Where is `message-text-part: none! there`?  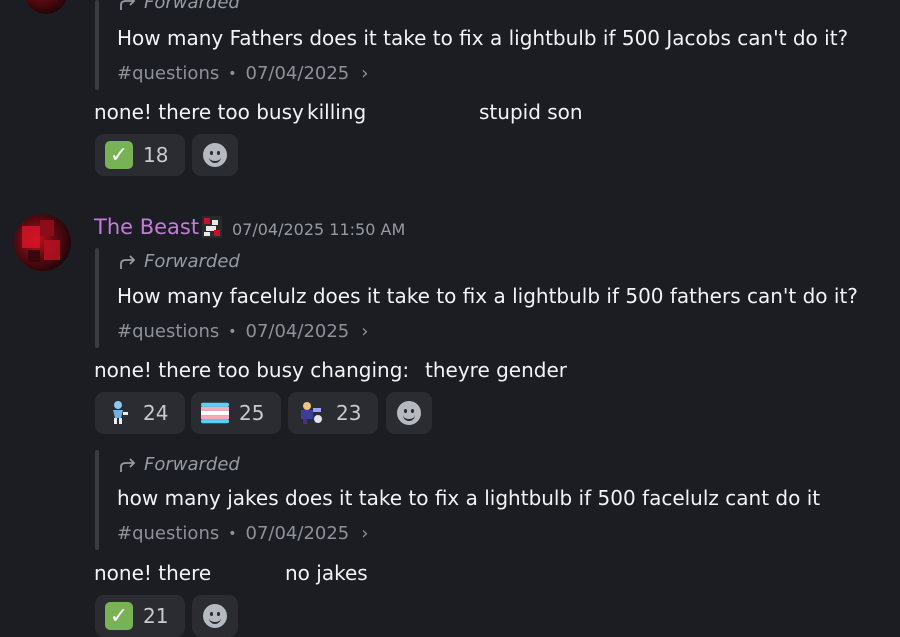
message-text-part: none! there is located at coordinates (153, 573).